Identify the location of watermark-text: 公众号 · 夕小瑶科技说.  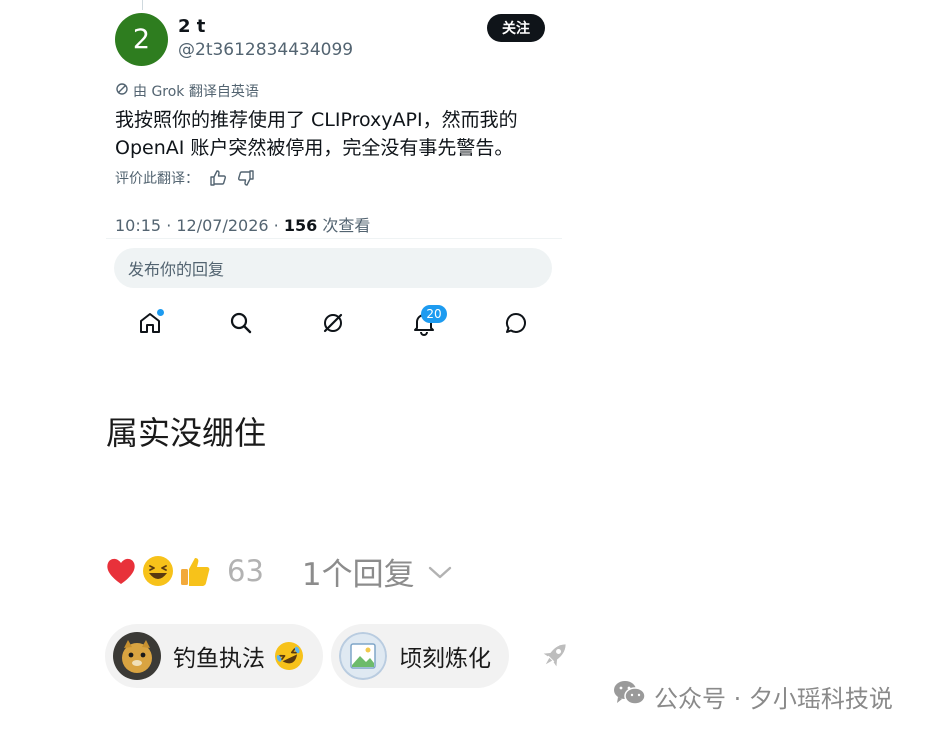
(773, 698).